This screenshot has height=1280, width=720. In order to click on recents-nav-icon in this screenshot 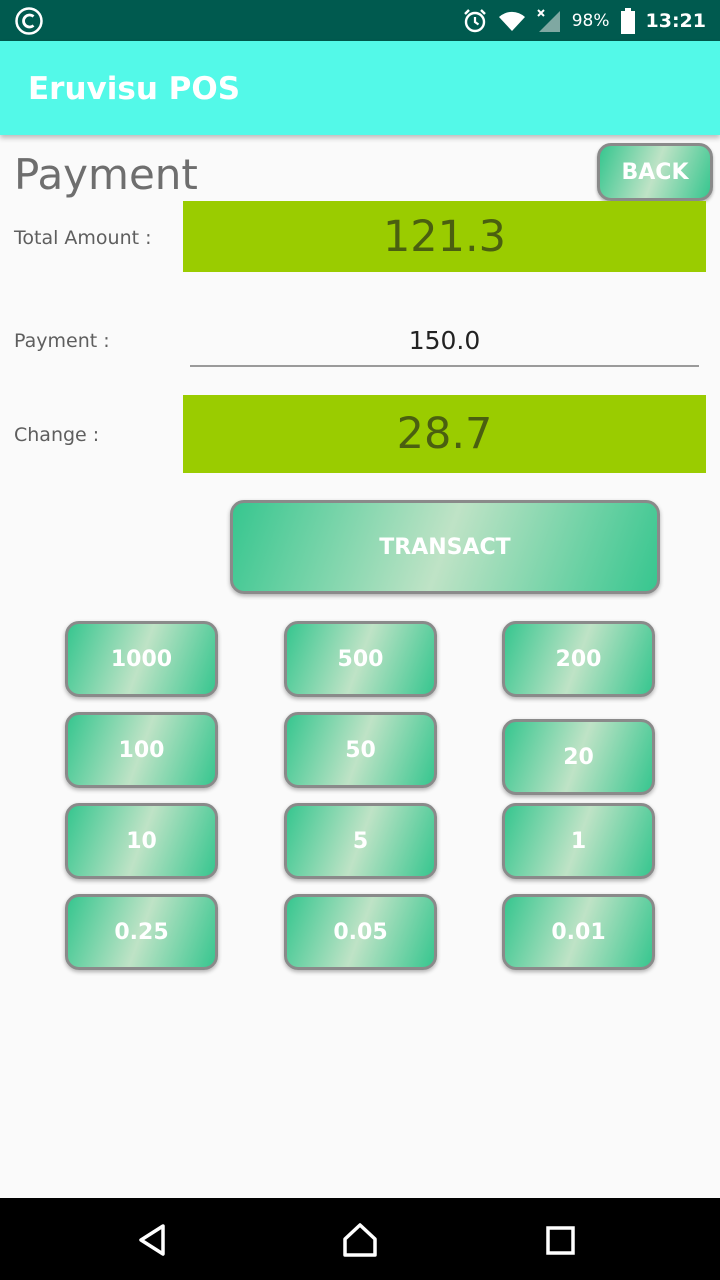, I will do `click(560, 1240)`.